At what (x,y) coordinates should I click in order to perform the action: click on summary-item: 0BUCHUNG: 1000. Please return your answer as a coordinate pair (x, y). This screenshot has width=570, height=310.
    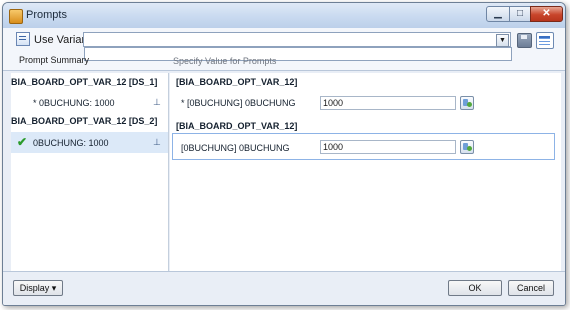
    Looking at the image, I should click on (71, 143).